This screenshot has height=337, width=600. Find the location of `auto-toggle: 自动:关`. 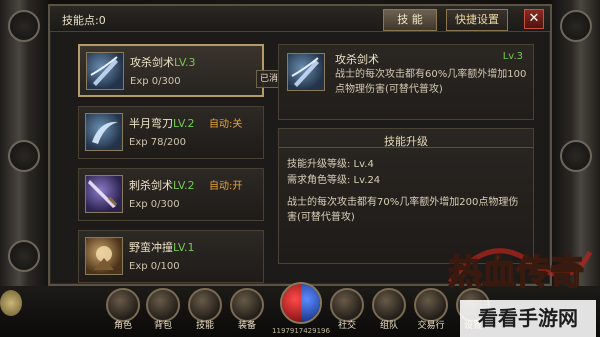

auto-toggle: 自动:关 is located at coordinates (225, 122).